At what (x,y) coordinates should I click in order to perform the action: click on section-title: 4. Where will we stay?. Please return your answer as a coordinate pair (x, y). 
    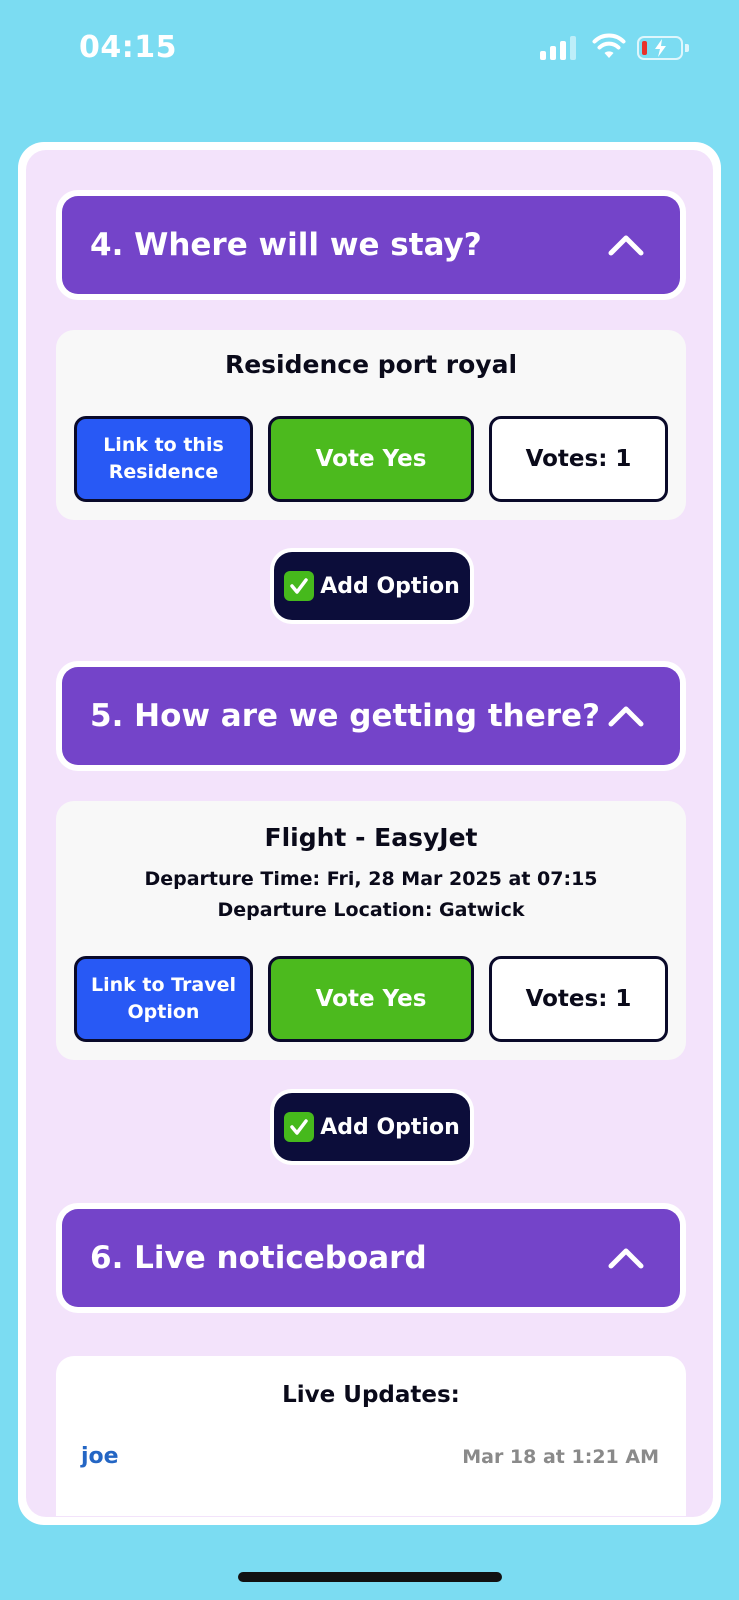
    Looking at the image, I should click on (286, 245).